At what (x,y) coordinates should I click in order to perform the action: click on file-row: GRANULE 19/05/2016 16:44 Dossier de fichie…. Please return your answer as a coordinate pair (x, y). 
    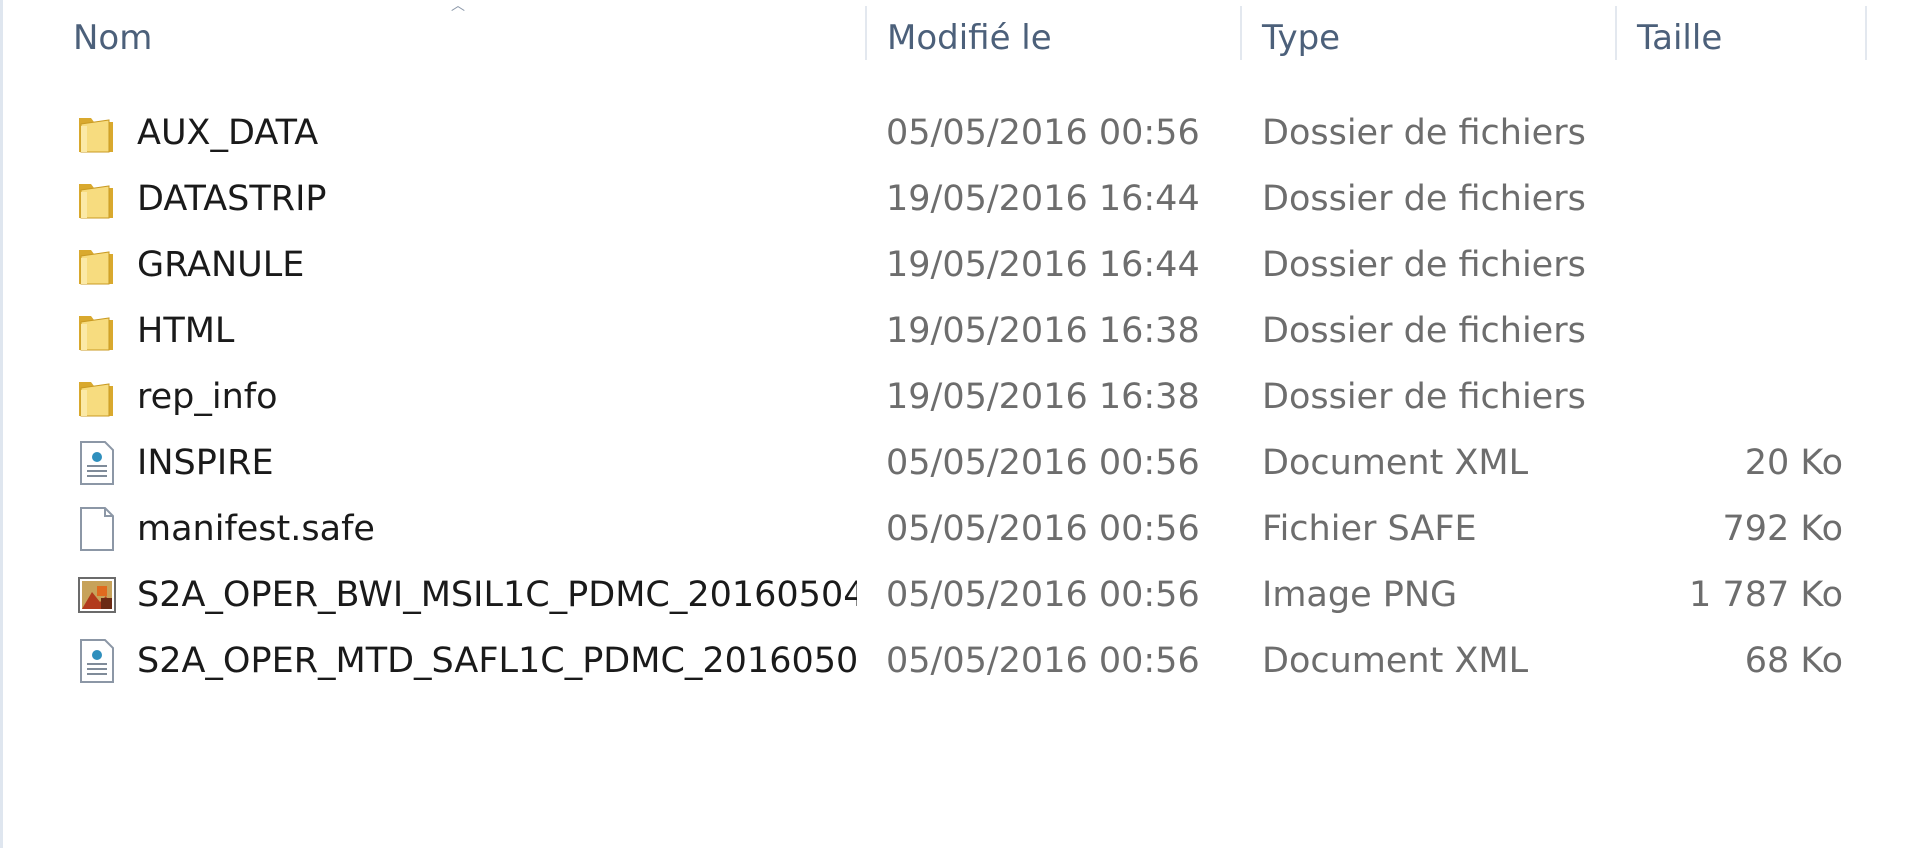
    Looking at the image, I should click on (967, 265).